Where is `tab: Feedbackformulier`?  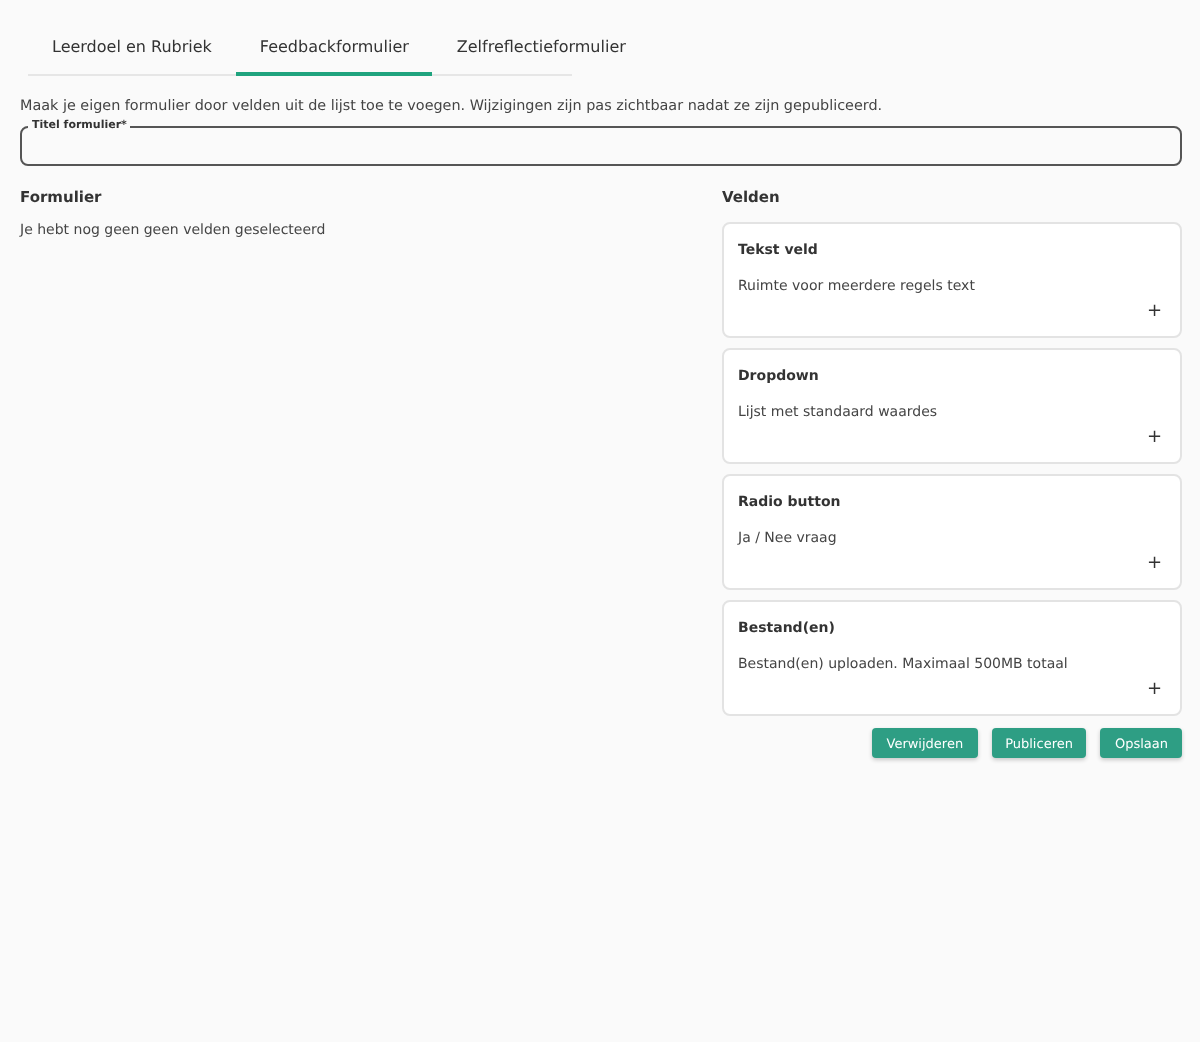
tab: Feedbackformulier is located at coordinates (334, 50).